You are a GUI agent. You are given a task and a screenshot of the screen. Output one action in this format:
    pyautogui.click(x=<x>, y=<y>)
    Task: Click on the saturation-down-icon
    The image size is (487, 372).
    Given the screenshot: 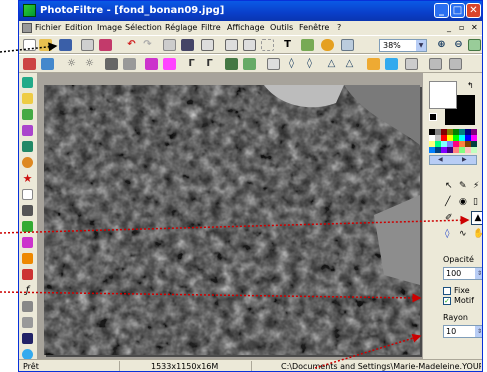 What is the action you would take?
    pyautogui.click(x=151, y=64)
    